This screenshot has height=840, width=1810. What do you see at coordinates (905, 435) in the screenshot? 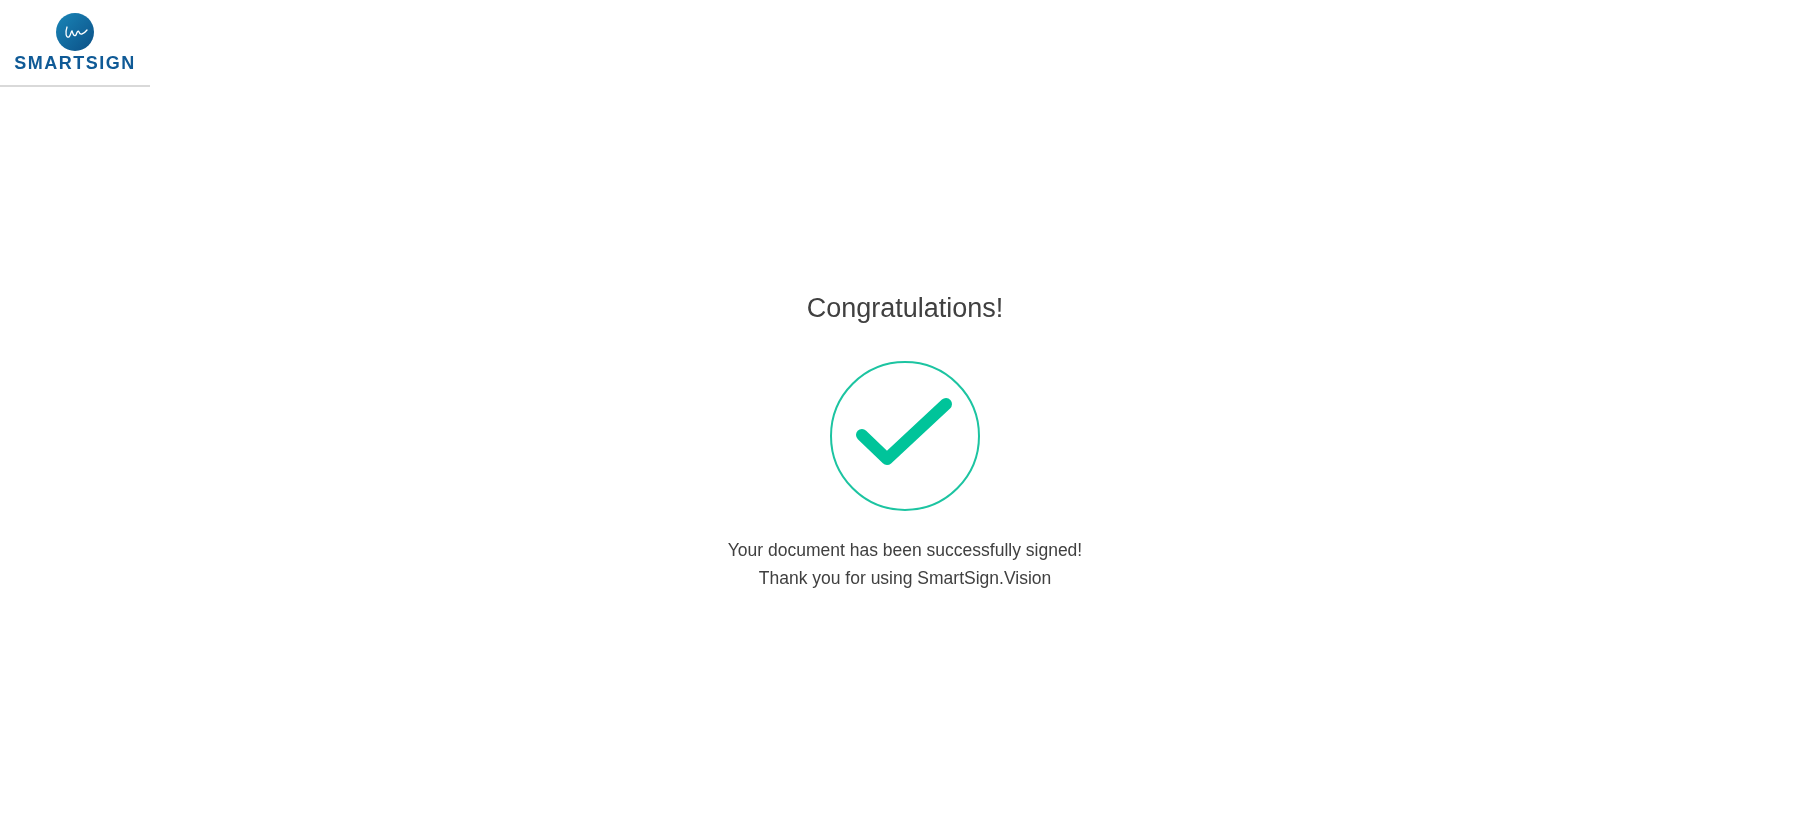
I see `check-circle-icon` at bounding box center [905, 435].